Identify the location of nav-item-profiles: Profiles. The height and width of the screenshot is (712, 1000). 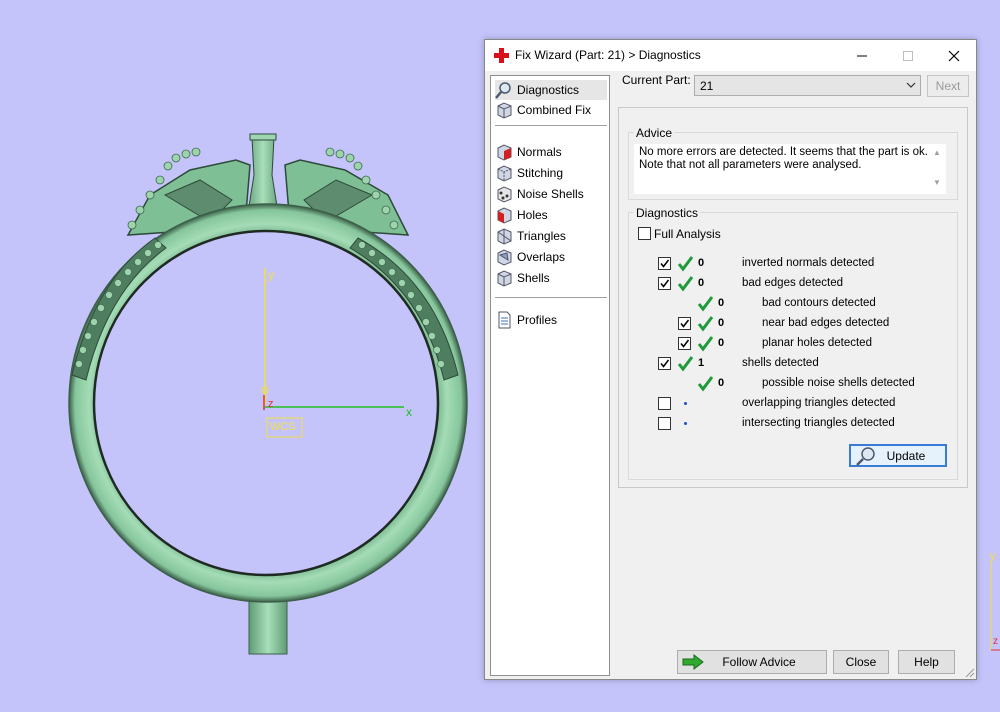
(551, 320).